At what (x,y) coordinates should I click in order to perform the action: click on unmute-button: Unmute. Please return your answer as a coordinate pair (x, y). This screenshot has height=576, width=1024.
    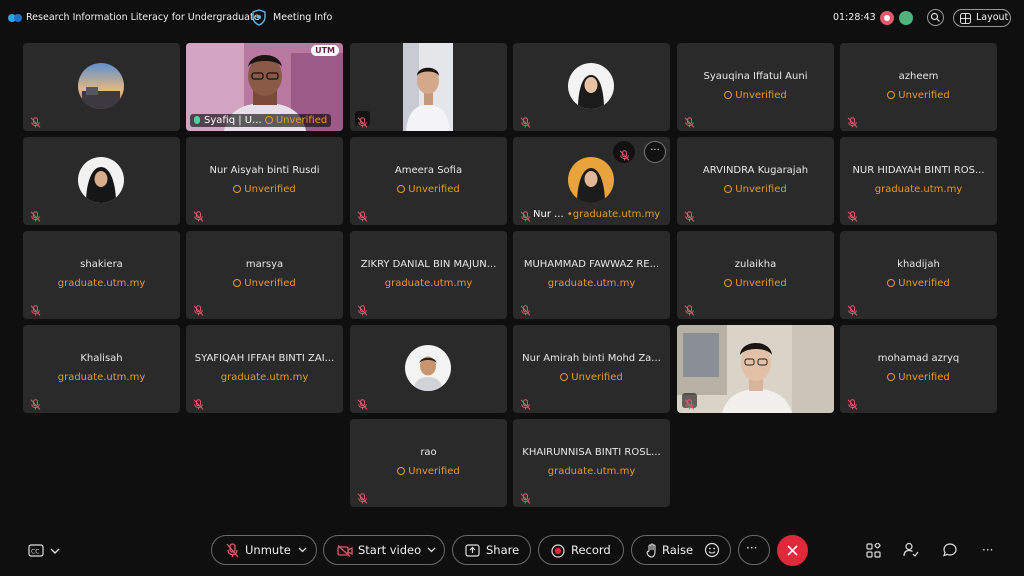
    Looking at the image, I should click on (264, 550).